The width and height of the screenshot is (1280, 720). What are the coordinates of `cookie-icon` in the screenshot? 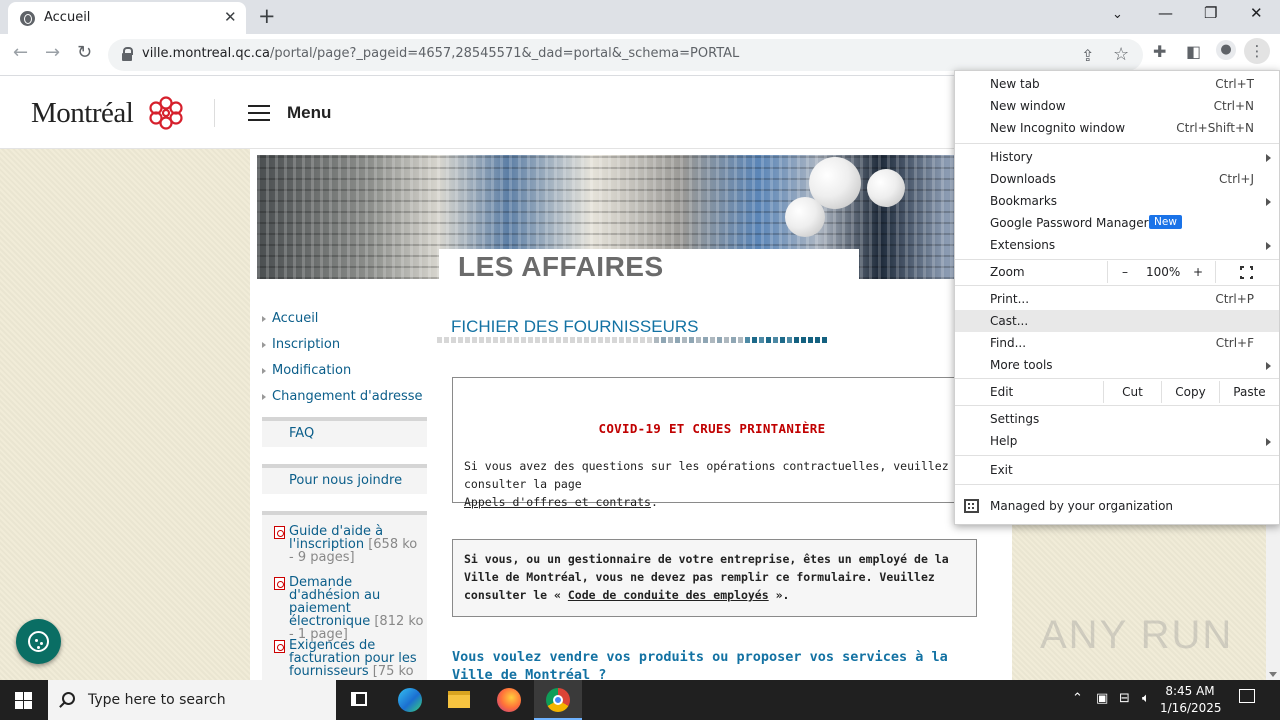 It's located at (38, 641).